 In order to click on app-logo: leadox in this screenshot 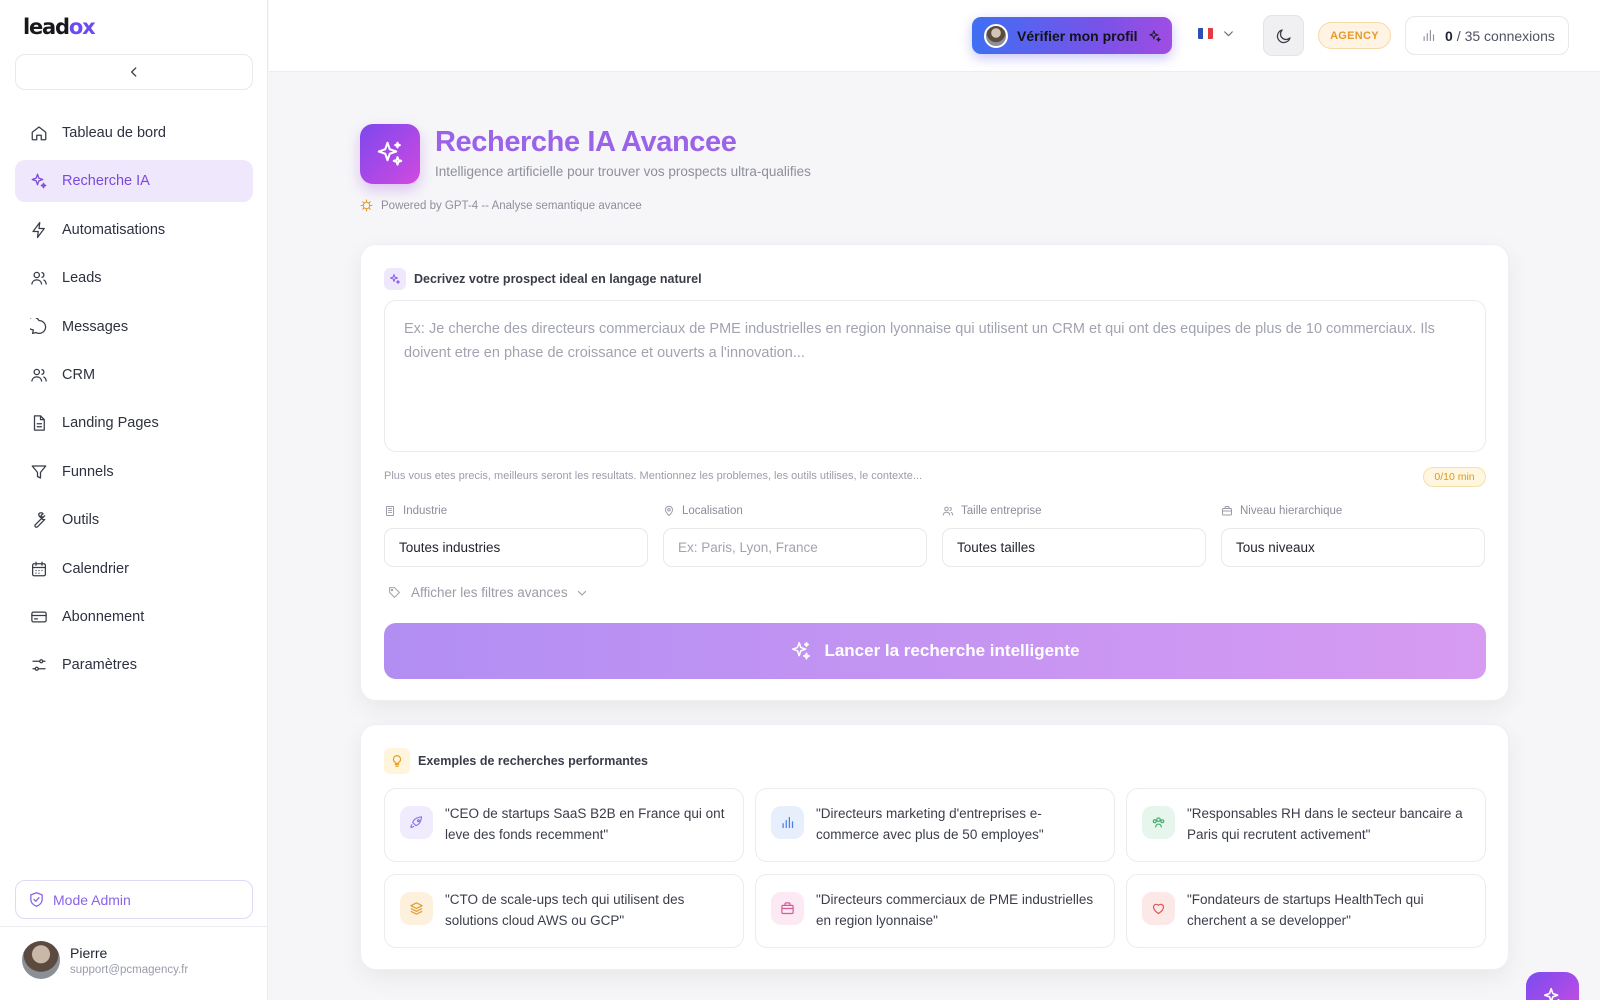, I will do `click(59, 27)`.